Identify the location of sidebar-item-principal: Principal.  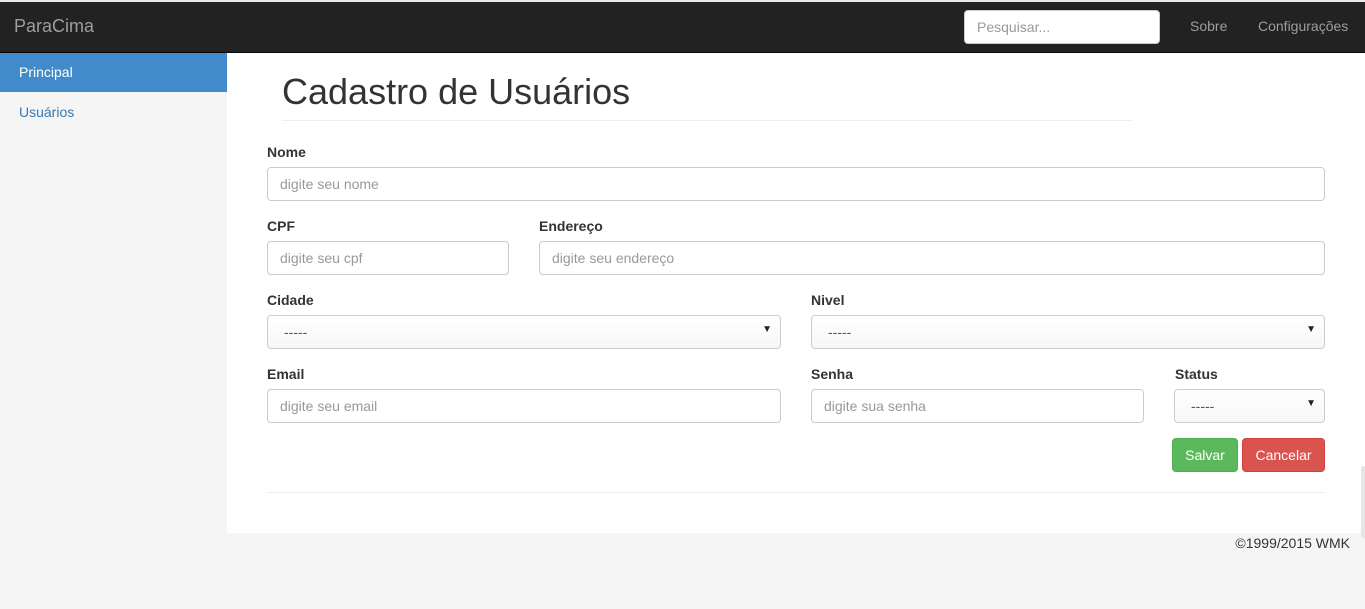
(113, 72).